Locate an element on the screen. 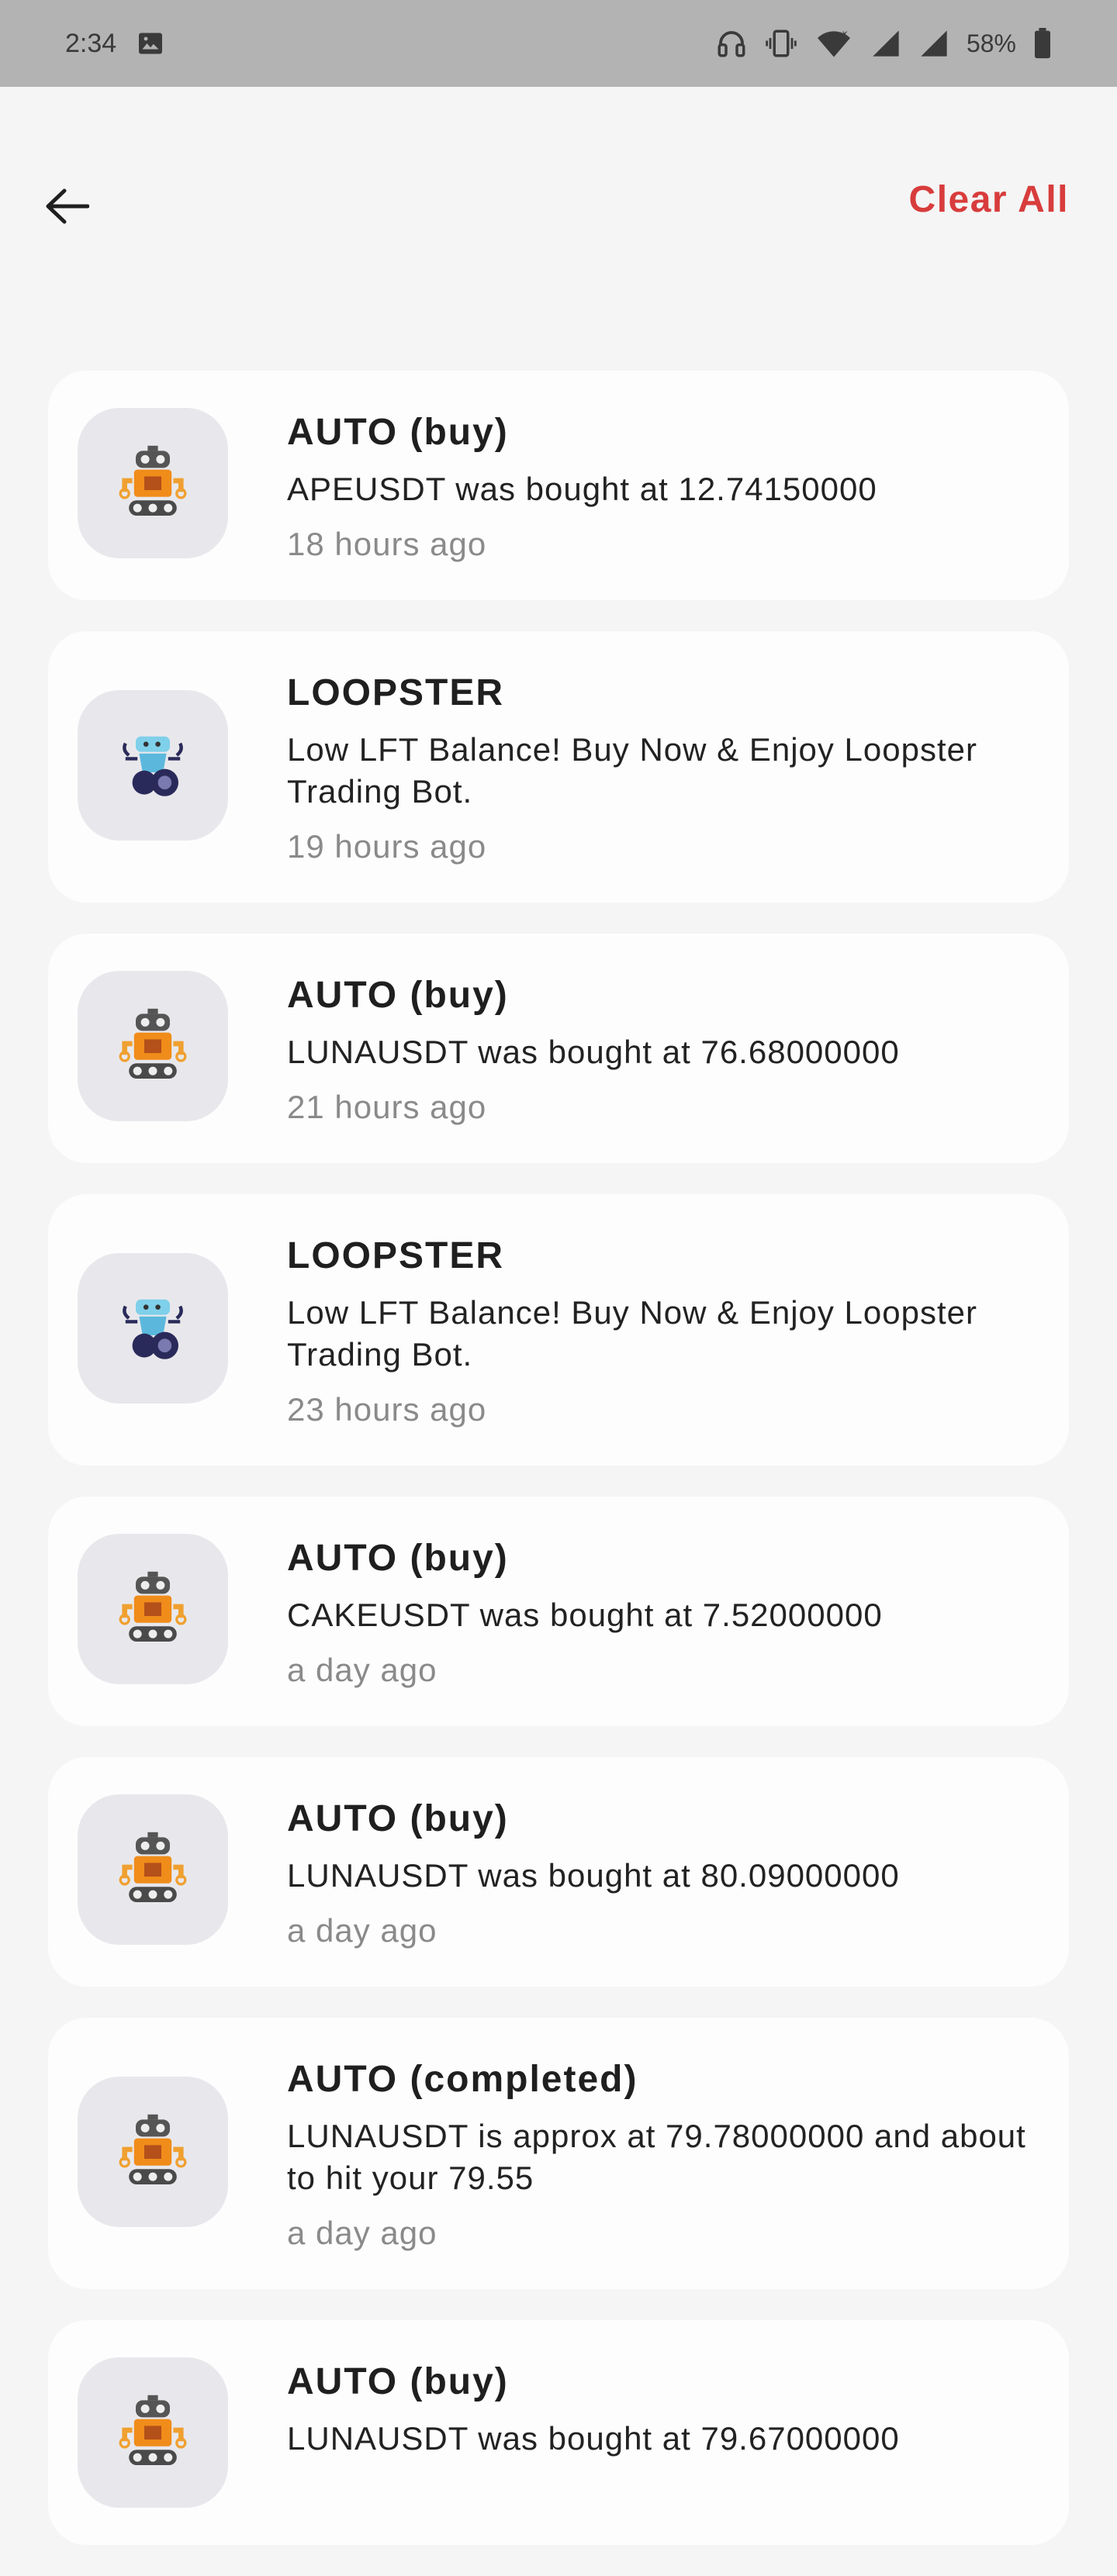  status-time: 2:34 is located at coordinates (91, 43).